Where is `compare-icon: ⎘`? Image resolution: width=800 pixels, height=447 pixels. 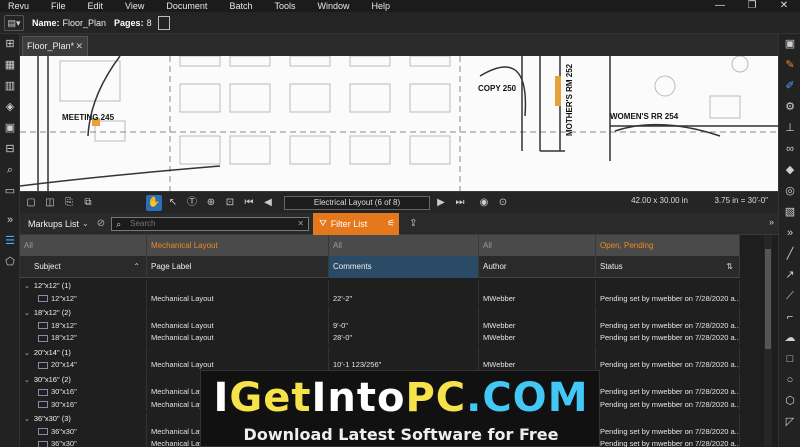
compare-icon: ⎘ is located at coordinates (69, 203).